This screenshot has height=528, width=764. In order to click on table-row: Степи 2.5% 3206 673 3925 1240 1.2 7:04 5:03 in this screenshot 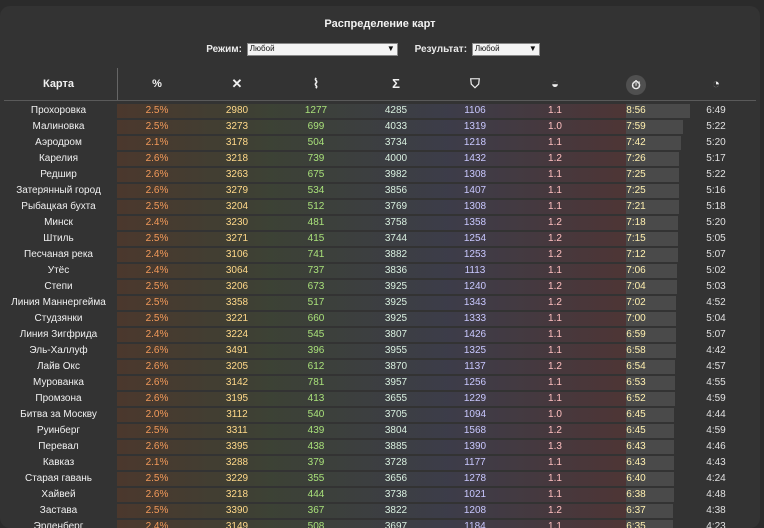, I will do `click(380, 287)`.